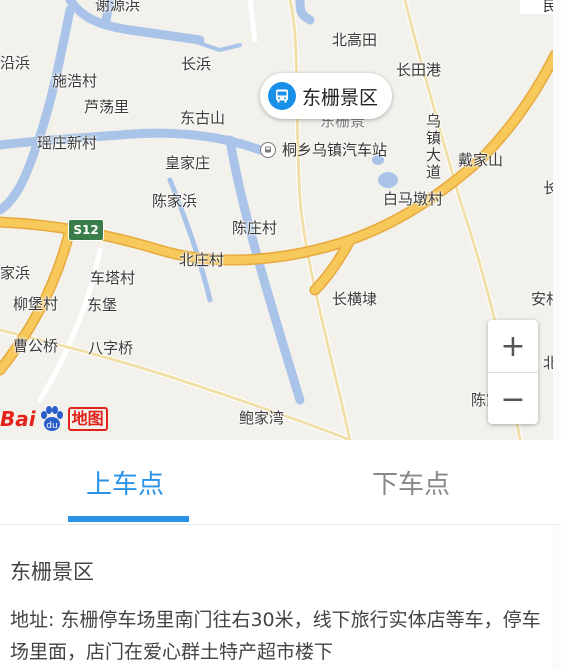 This screenshot has width=561, height=670. What do you see at coordinates (111, 348) in the screenshot?
I see `place-label: 八字桥` at bounding box center [111, 348].